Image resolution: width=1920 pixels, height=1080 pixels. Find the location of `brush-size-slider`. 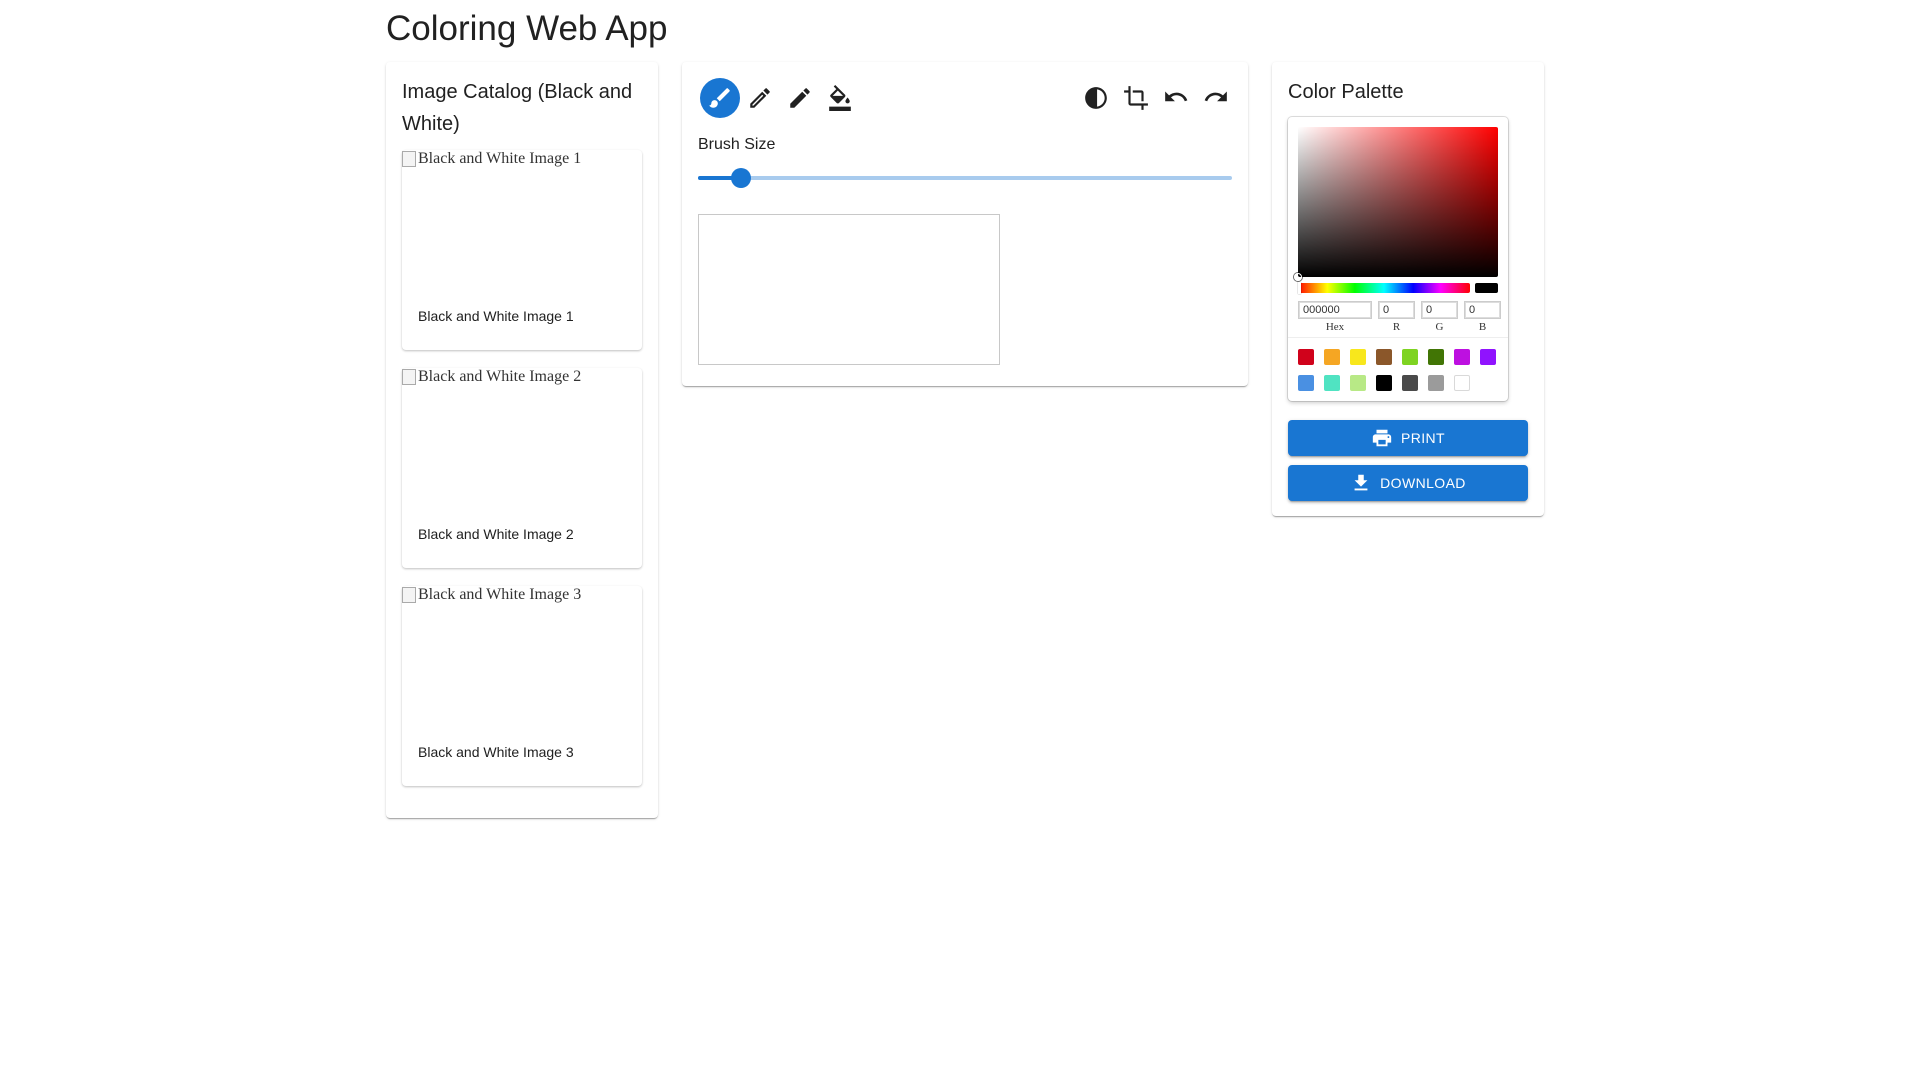

brush-size-slider is located at coordinates (965, 178).